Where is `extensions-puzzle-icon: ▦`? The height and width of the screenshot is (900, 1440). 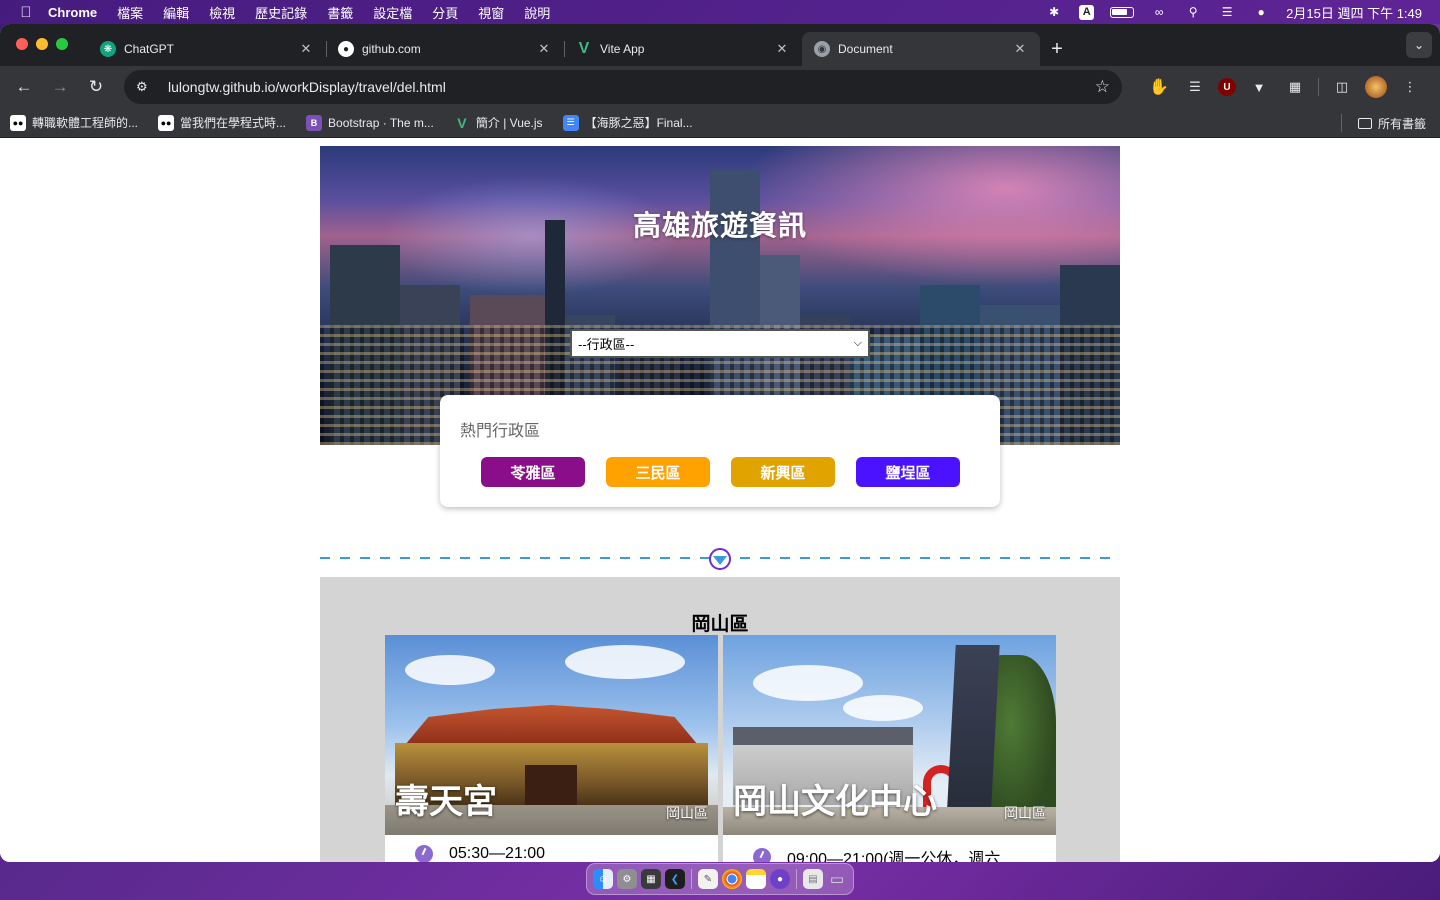
extensions-puzzle-icon: ▦ is located at coordinates (1295, 87).